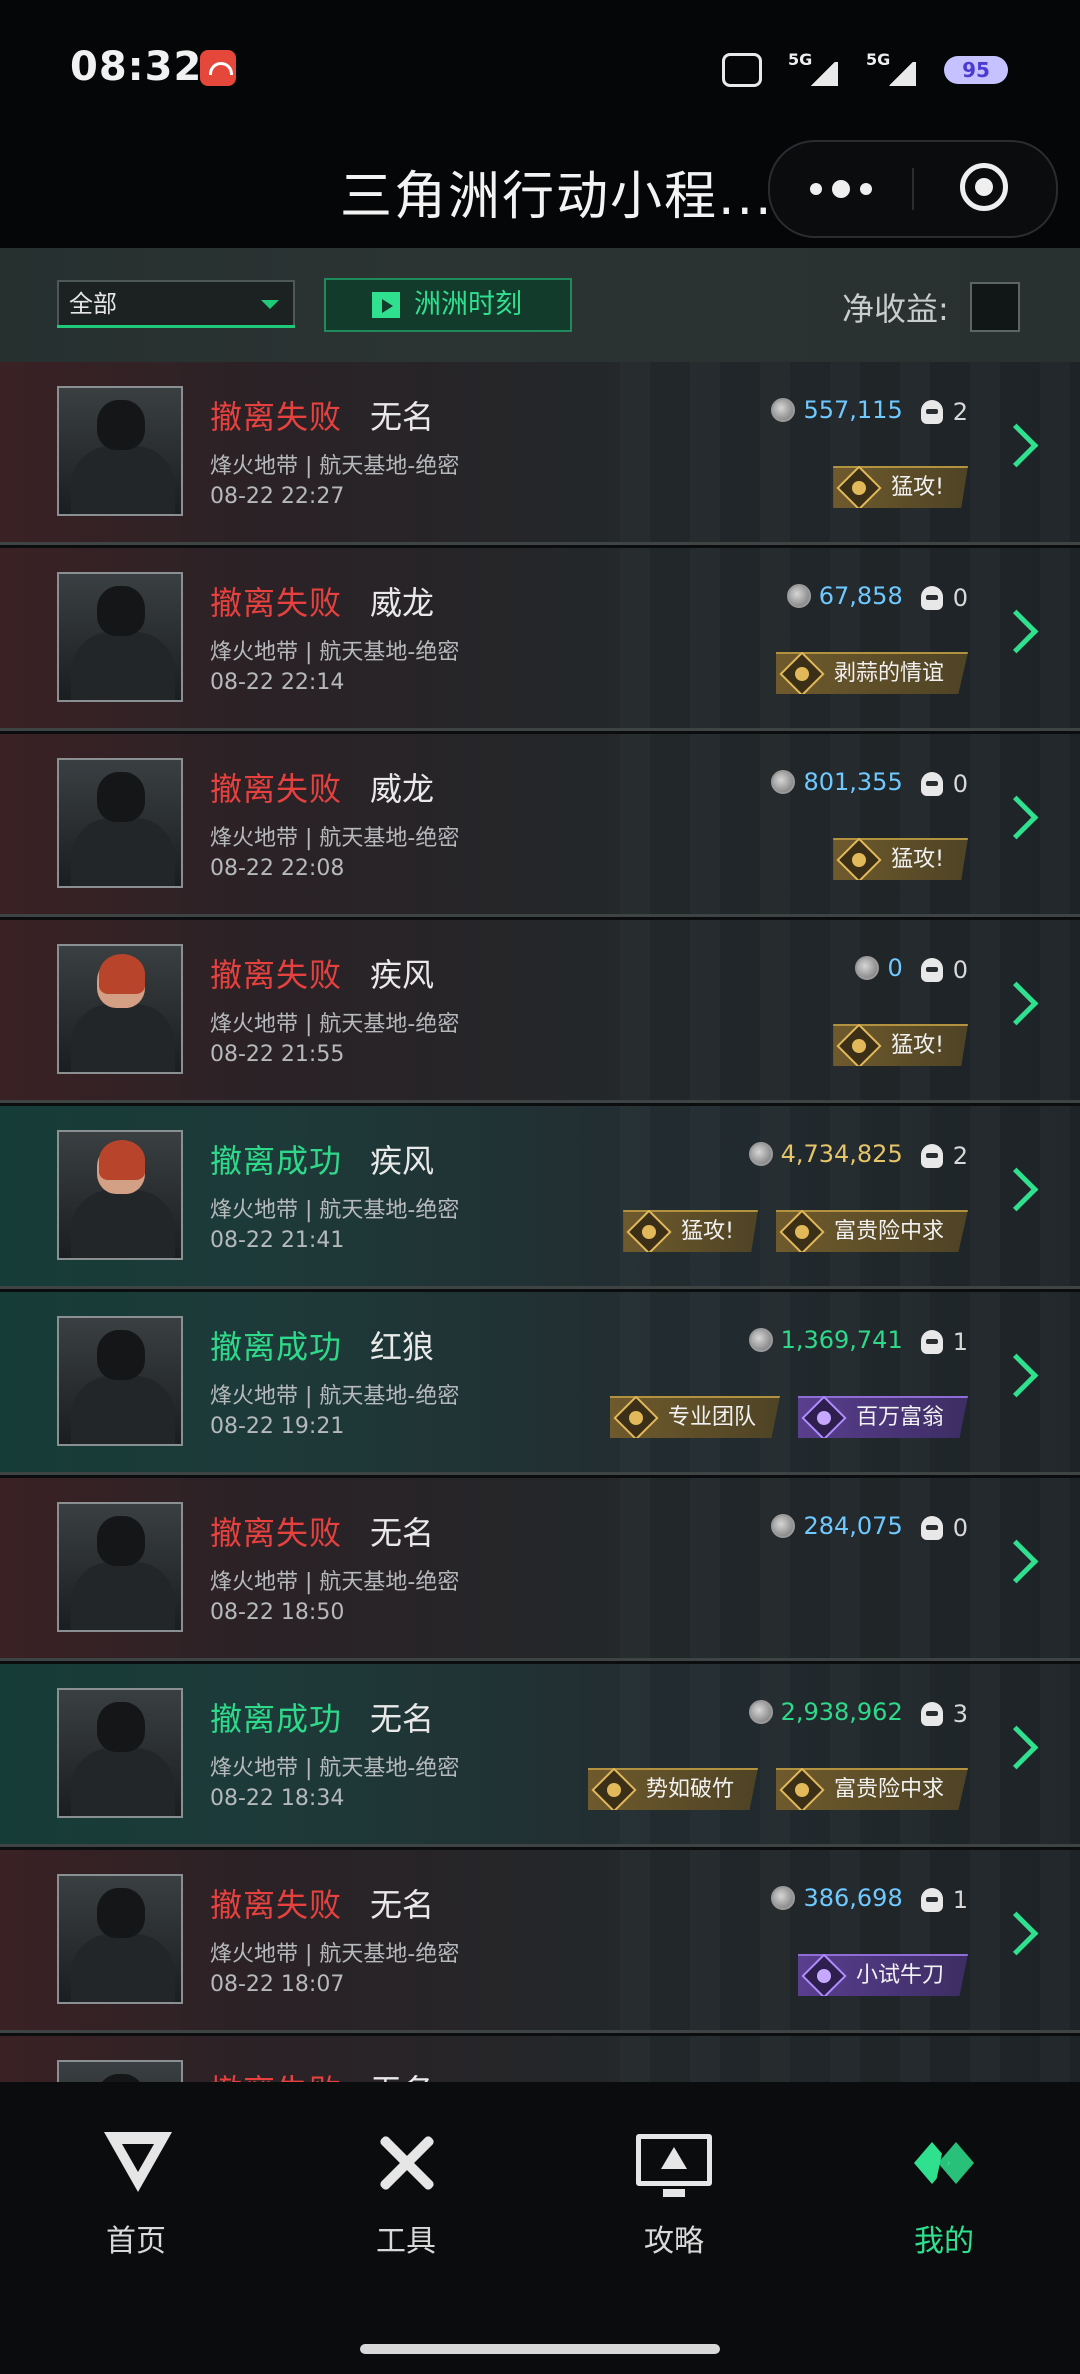  I want to click on tab-tools: 工具, so click(406, 2197).